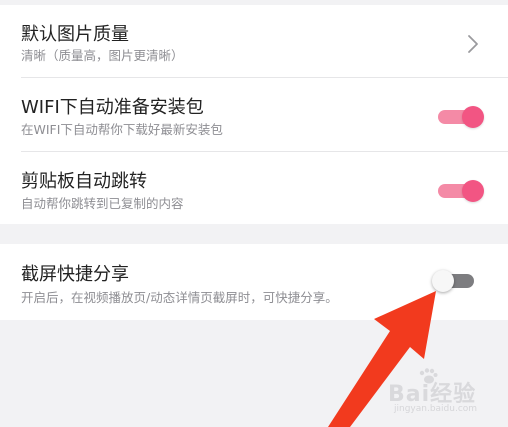  Describe the element at coordinates (102, 203) in the screenshot. I see `setting-subtitle: 自动帮你跳转到已复制的内容` at that location.